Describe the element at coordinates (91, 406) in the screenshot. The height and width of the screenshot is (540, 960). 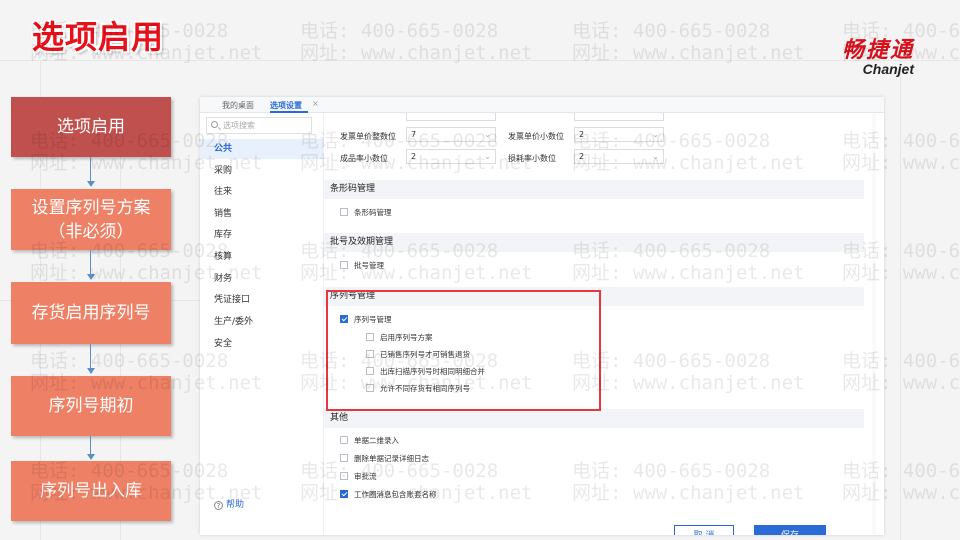
I see `step-serial-opening: 序列号期初` at that location.